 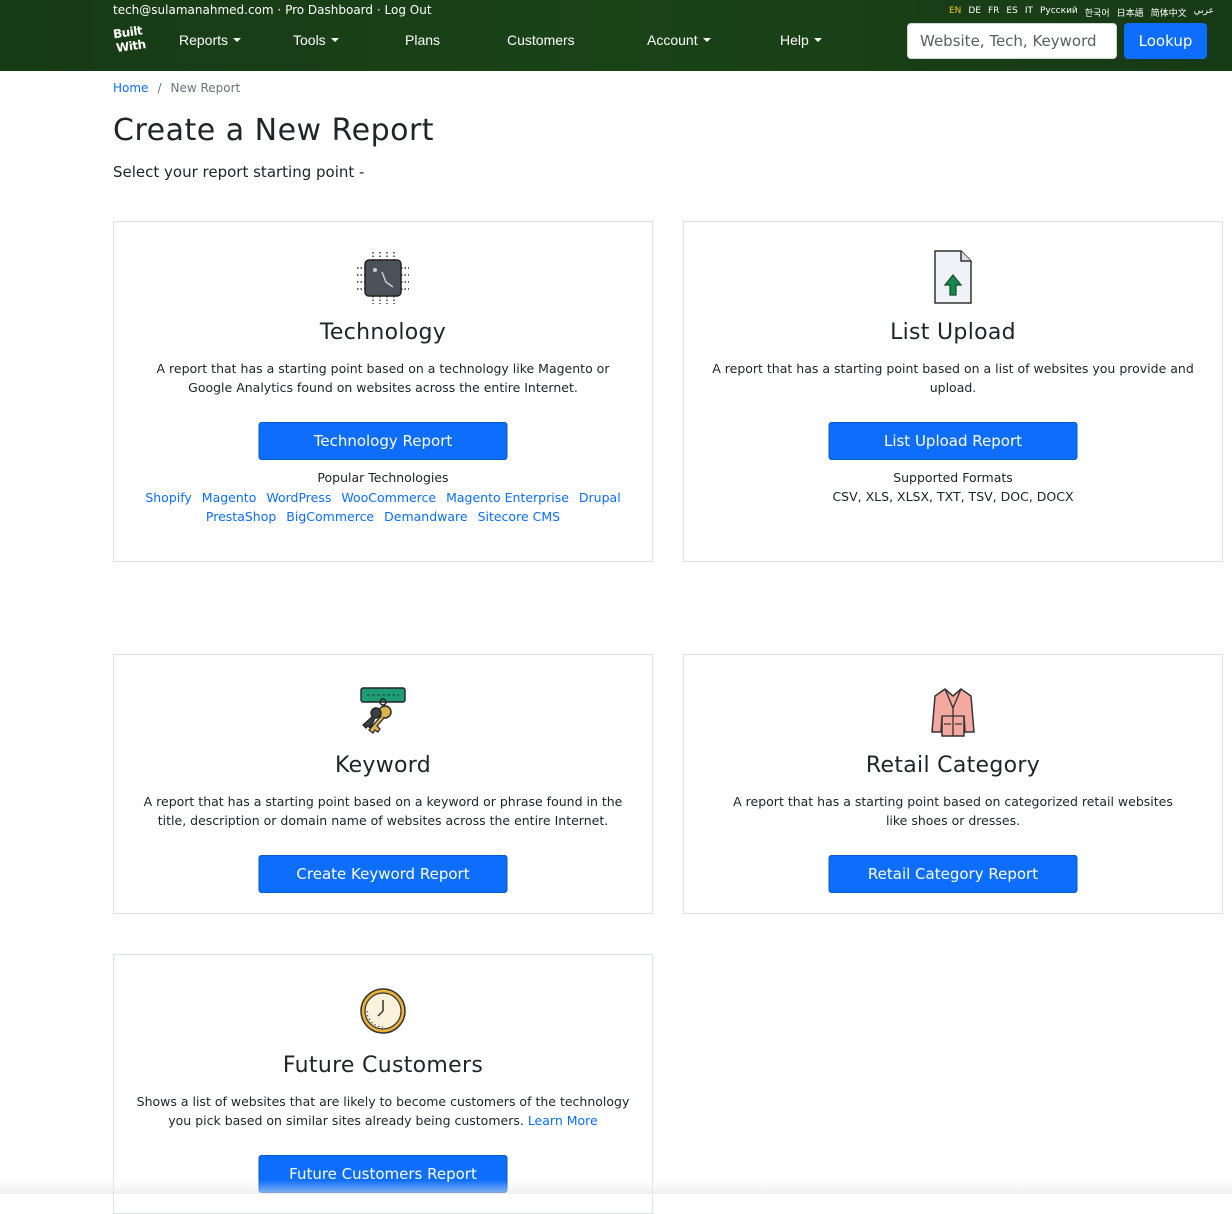 I want to click on nav-account-label: Account, so click(x=672, y=40).